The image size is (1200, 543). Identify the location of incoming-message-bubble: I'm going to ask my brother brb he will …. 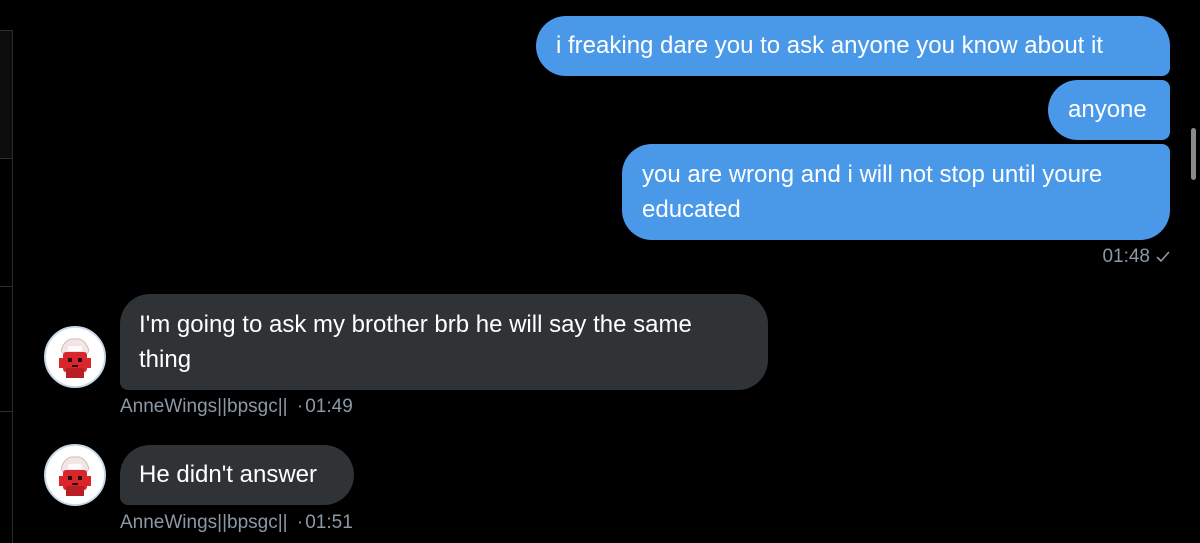
(444, 342).